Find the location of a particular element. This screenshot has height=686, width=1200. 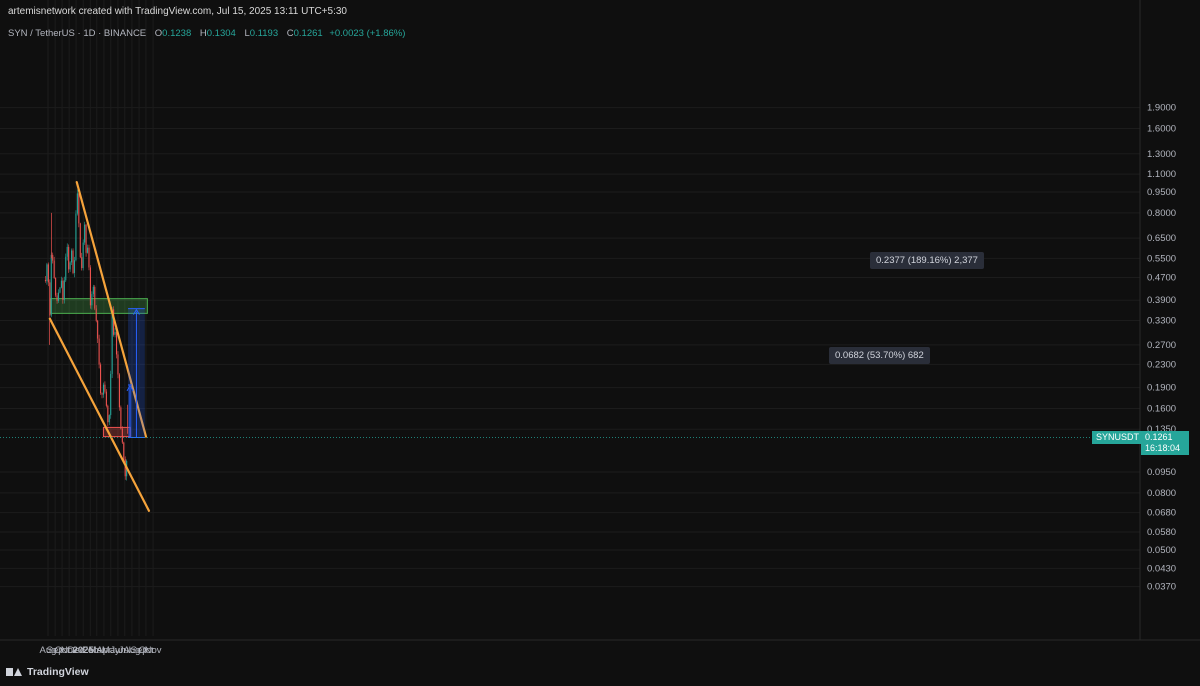

price-tick-label: 1.9000 is located at coordinates (1161, 108).